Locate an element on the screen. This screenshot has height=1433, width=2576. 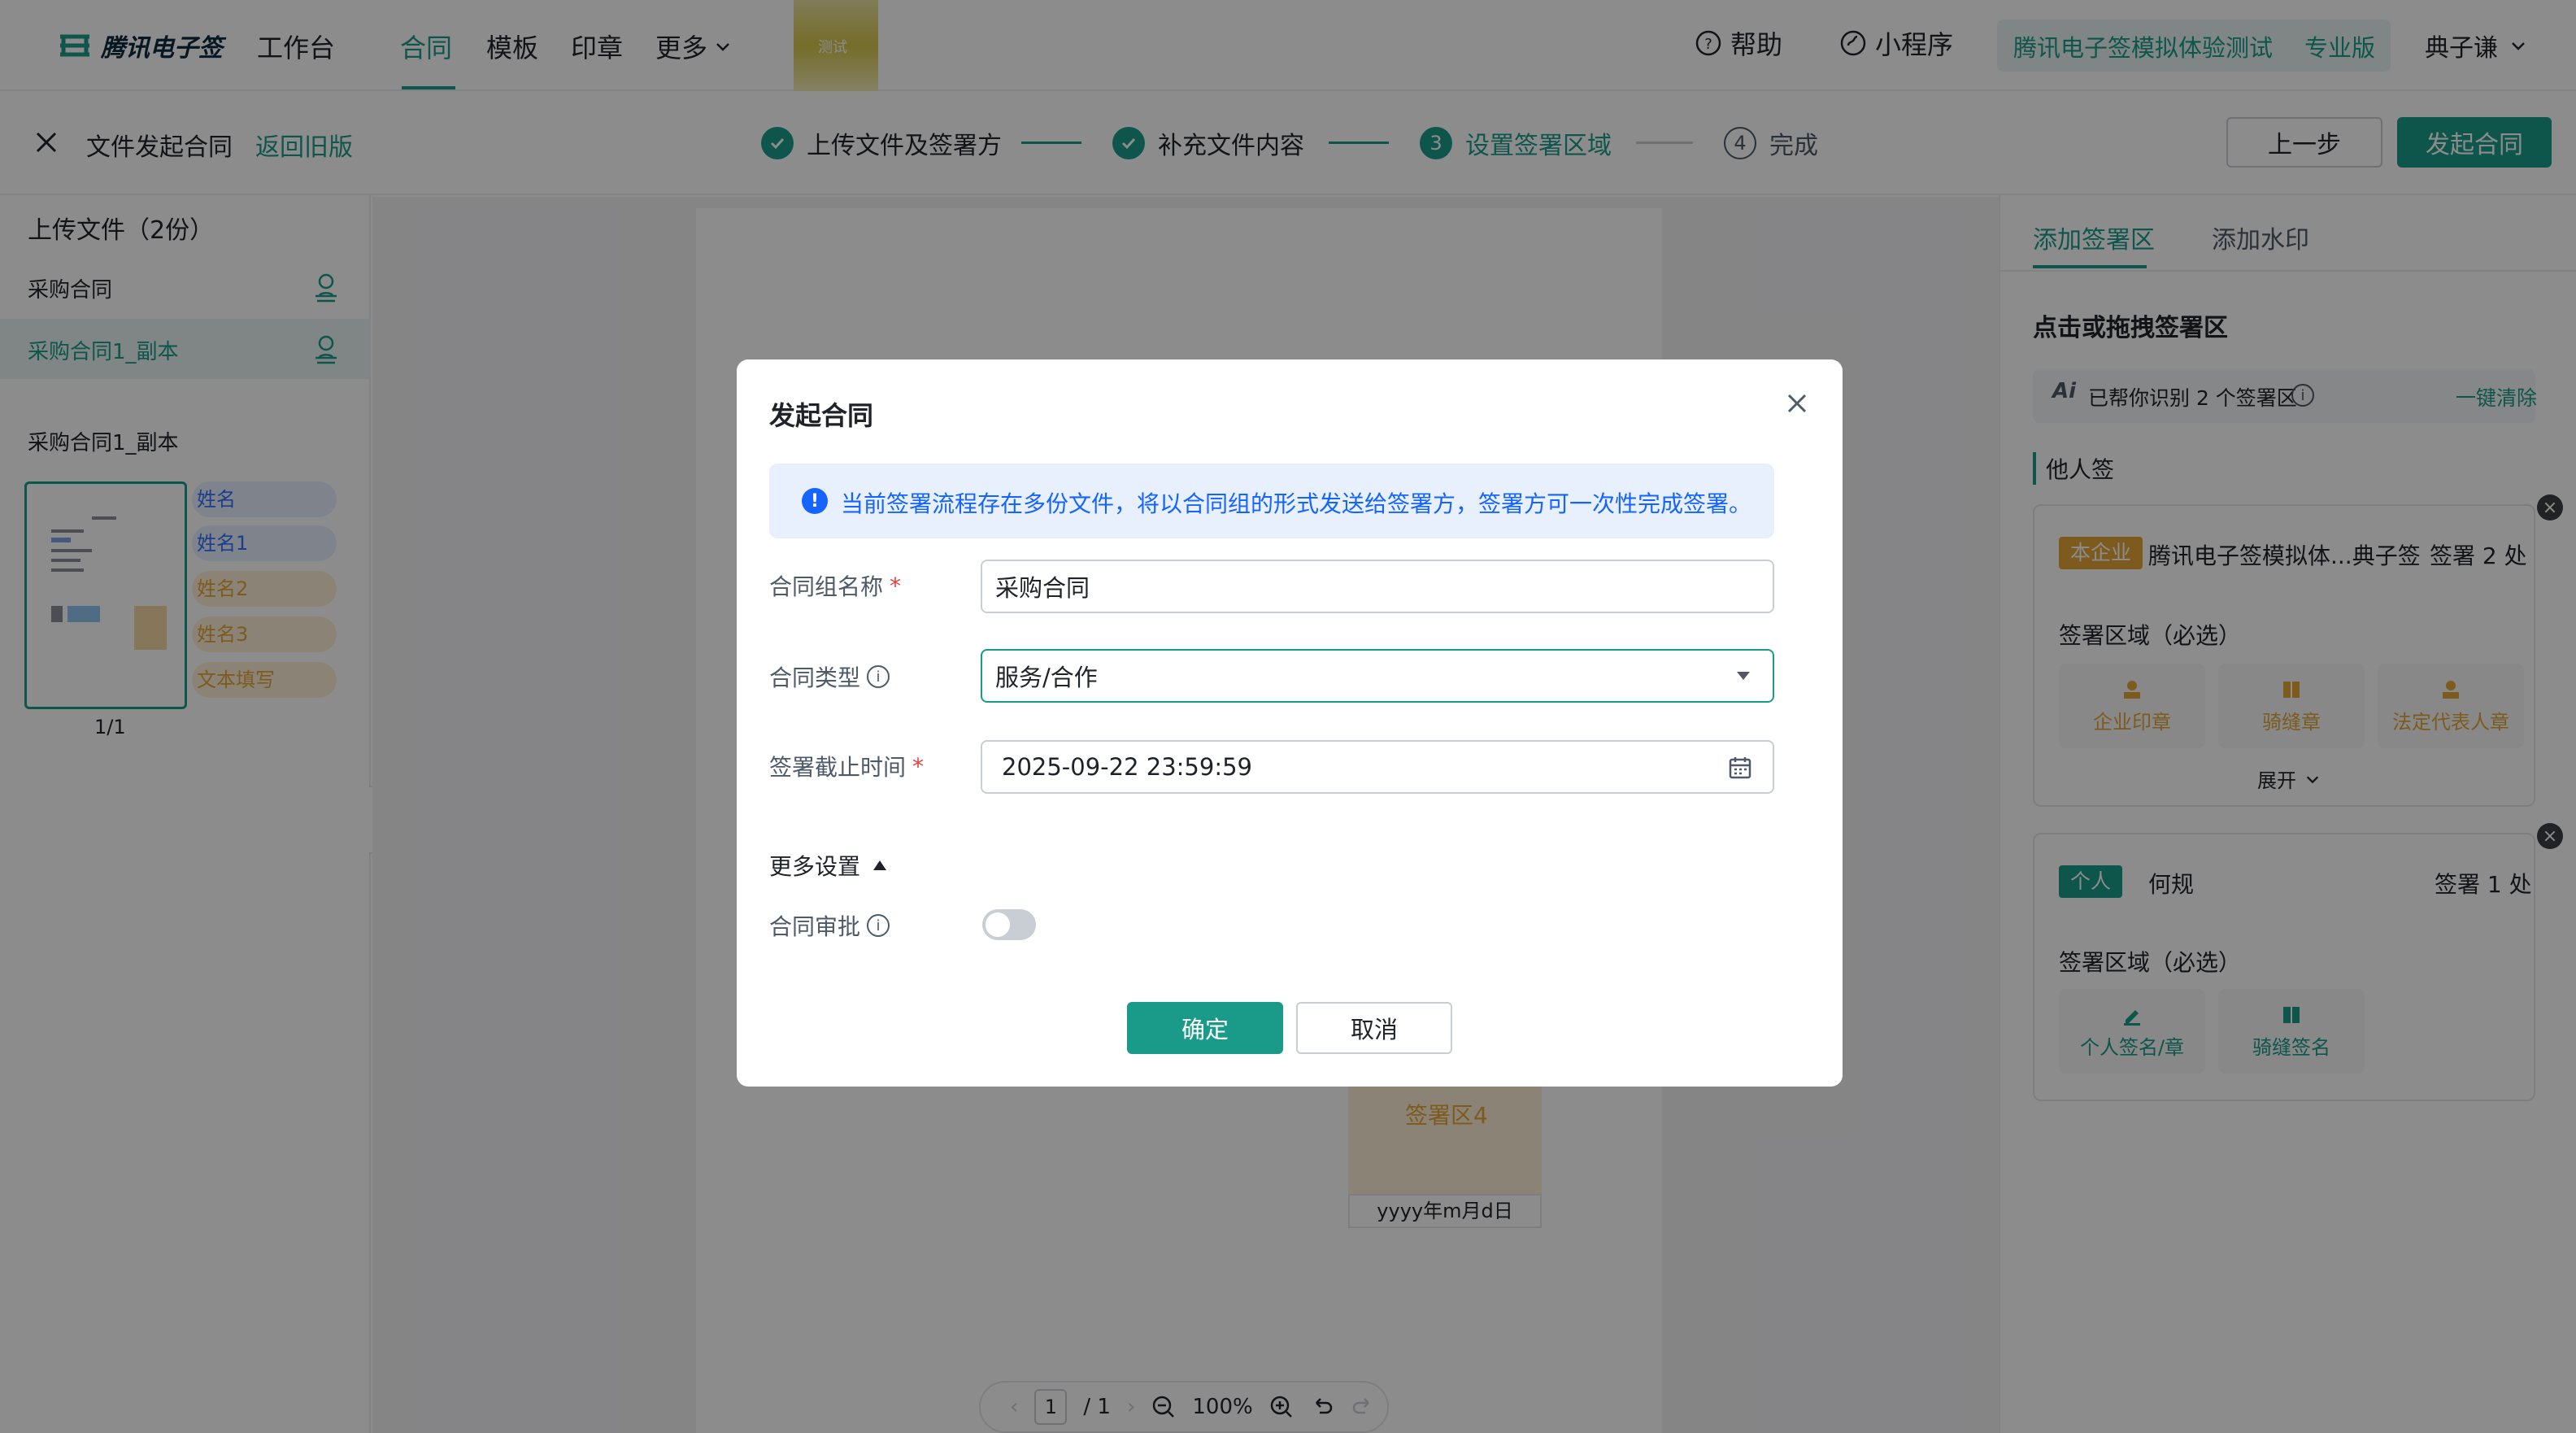
caret-up-icon is located at coordinates (880, 865).